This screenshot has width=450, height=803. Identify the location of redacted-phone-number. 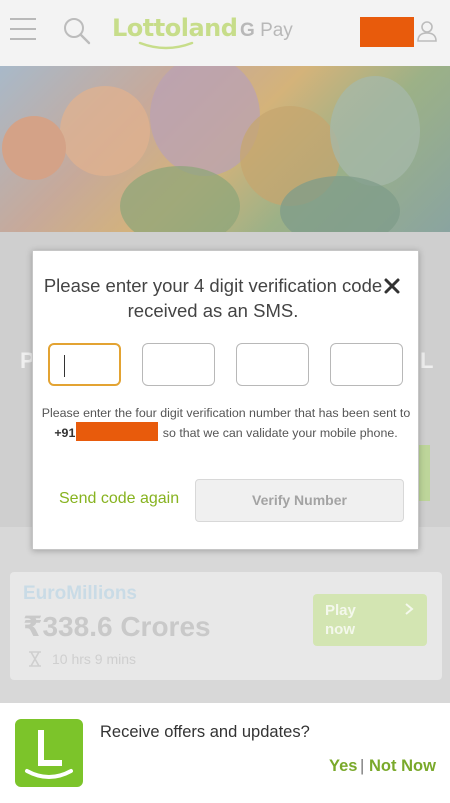
(117, 431).